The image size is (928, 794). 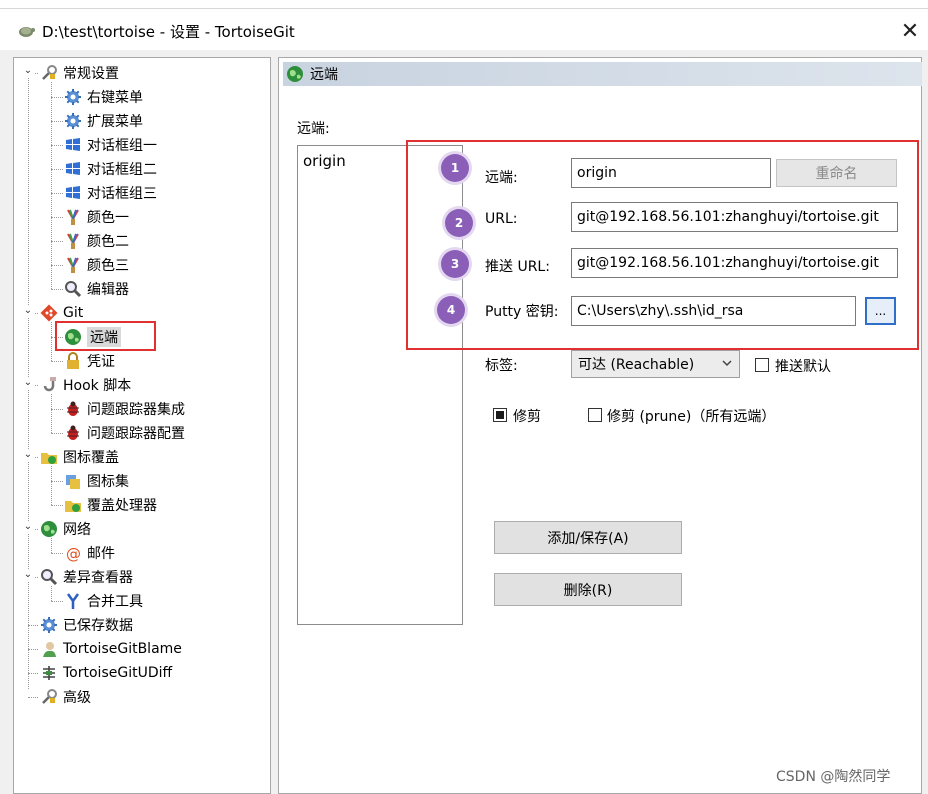 I want to click on tree-item: 常规设置, so click(x=79, y=73).